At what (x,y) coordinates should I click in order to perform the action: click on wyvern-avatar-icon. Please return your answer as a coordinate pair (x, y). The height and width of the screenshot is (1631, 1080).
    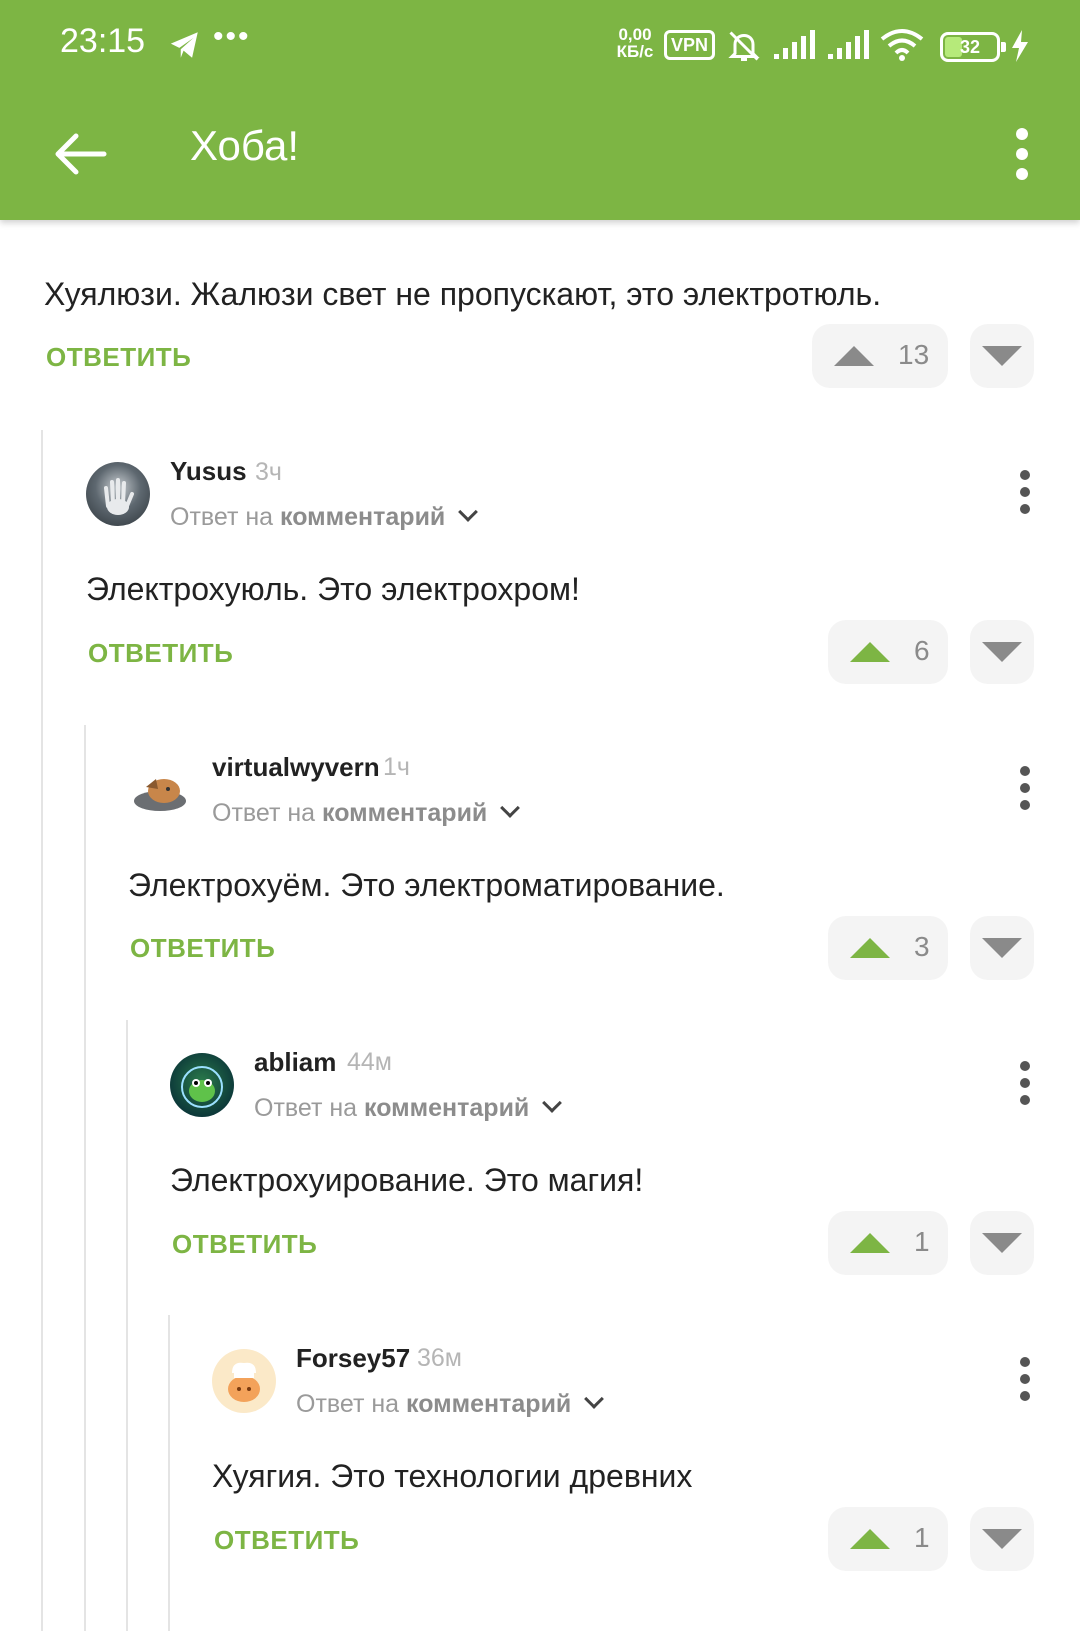
    Looking at the image, I should click on (160, 795).